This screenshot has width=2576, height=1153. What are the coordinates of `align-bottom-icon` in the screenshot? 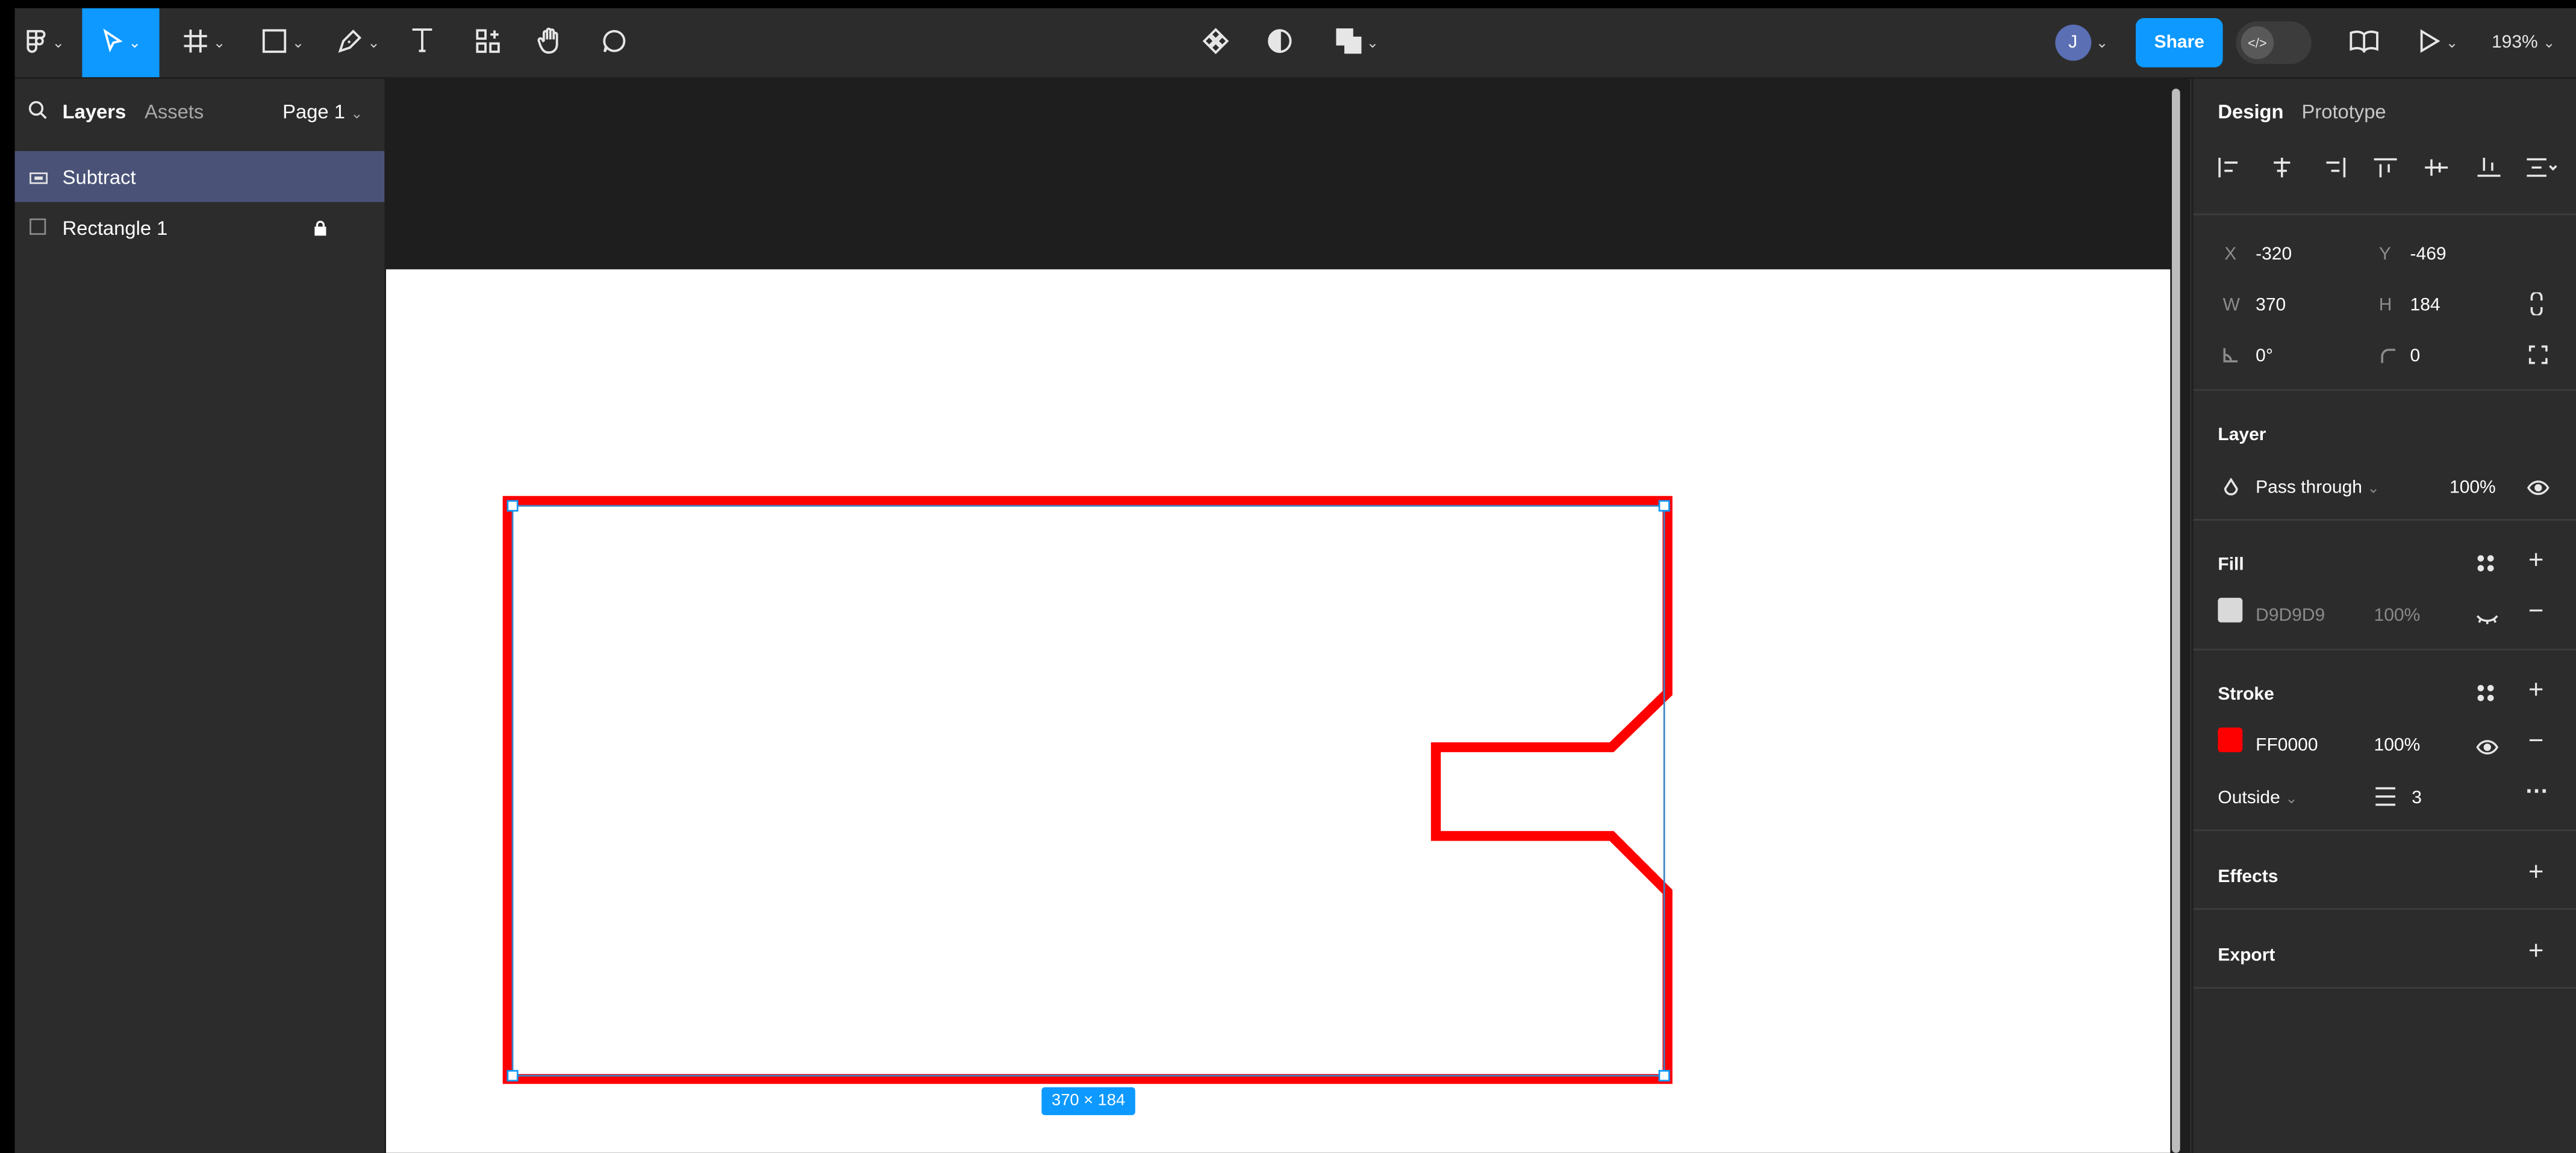 It's located at (2489, 169).